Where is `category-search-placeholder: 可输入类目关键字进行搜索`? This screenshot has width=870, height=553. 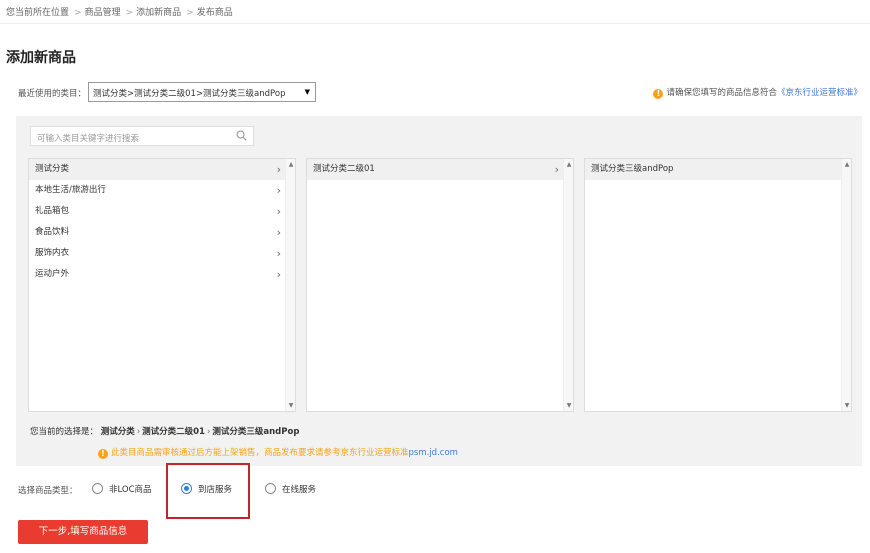 category-search-placeholder: 可输入类目关键字进行搜索 is located at coordinates (88, 139).